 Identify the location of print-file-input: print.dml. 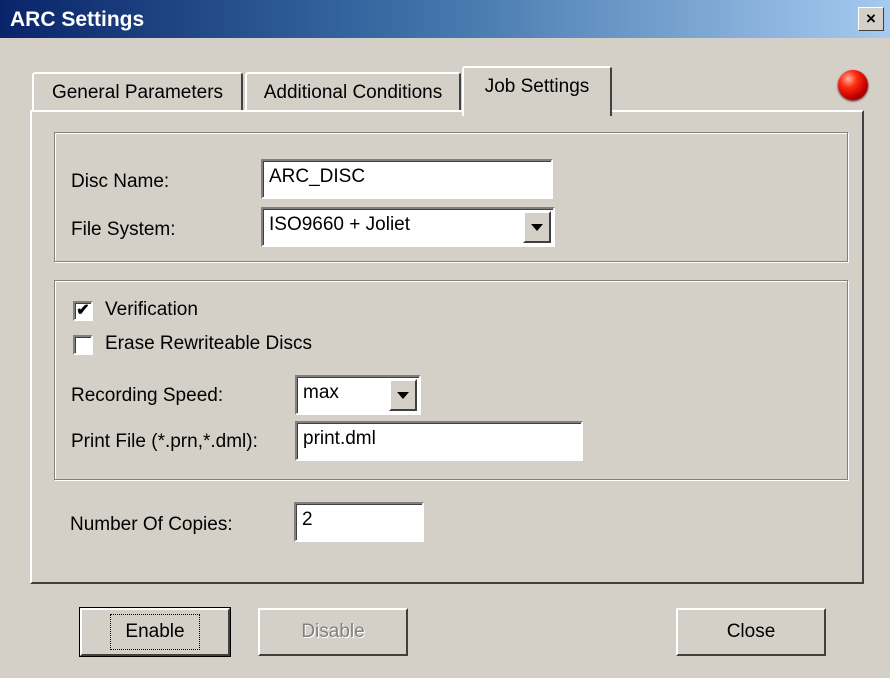
(439, 441).